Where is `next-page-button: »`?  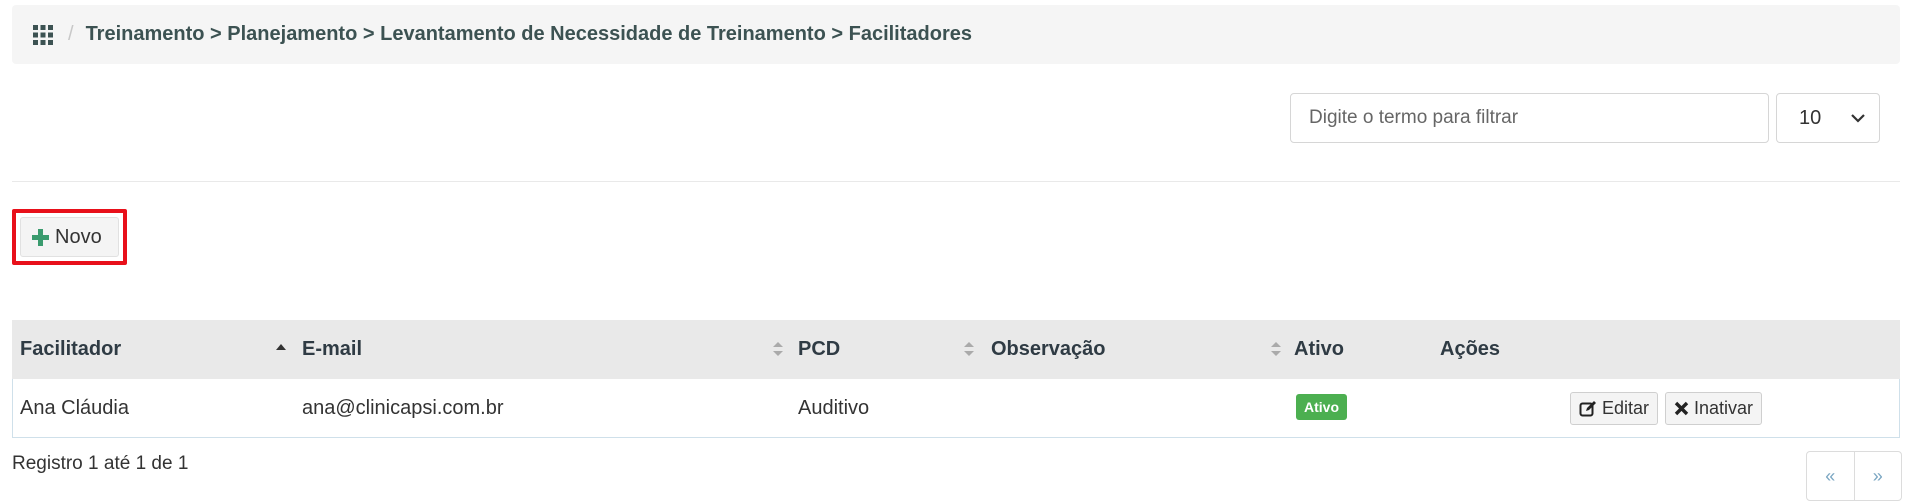 next-page-button: » is located at coordinates (1877, 476).